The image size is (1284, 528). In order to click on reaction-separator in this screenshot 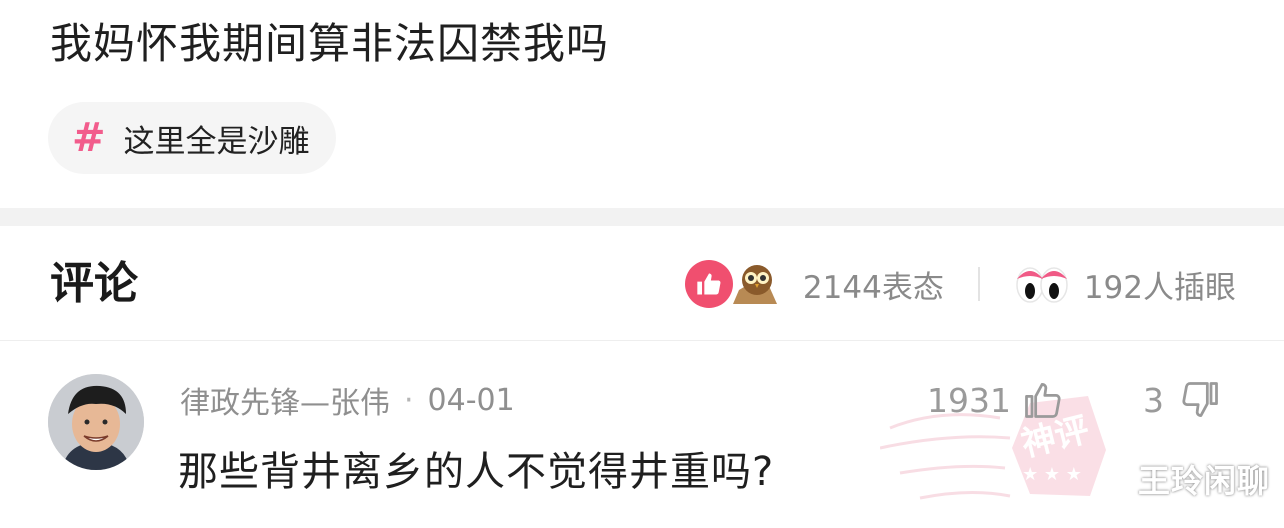, I will do `click(978, 284)`.